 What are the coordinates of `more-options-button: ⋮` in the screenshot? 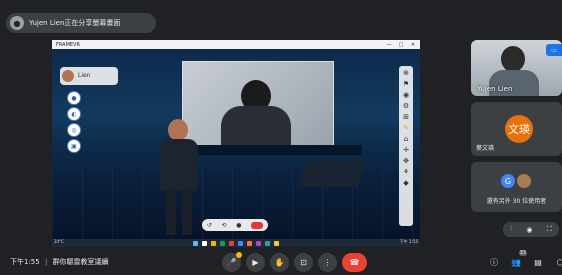 It's located at (327, 262).